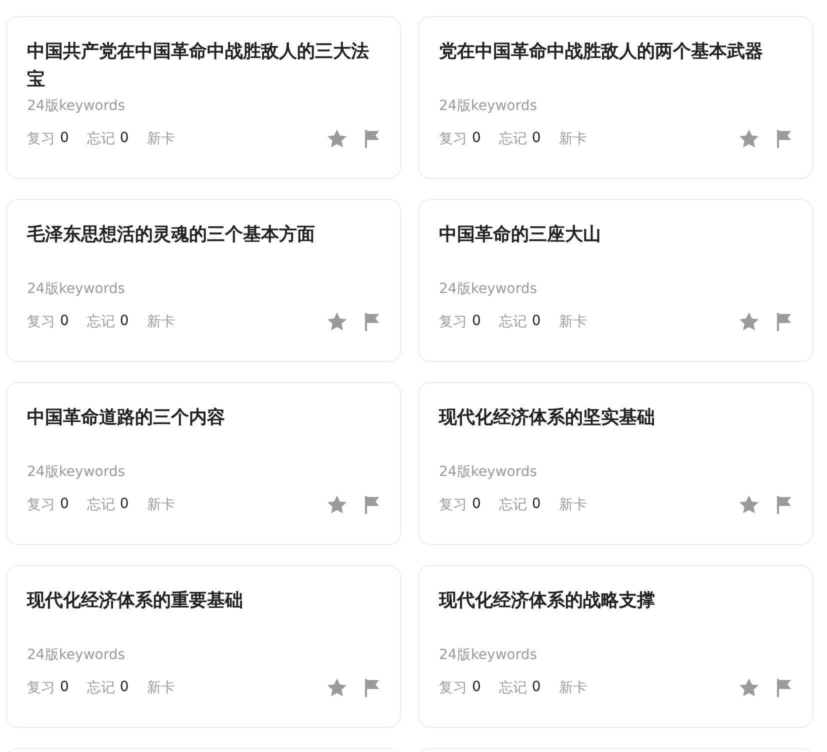 The image size is (827, 752). Describe the element at coordinates (135, 601) in the screenshot. I see `card-title: 现代化经济体系的重要基础` at that location.